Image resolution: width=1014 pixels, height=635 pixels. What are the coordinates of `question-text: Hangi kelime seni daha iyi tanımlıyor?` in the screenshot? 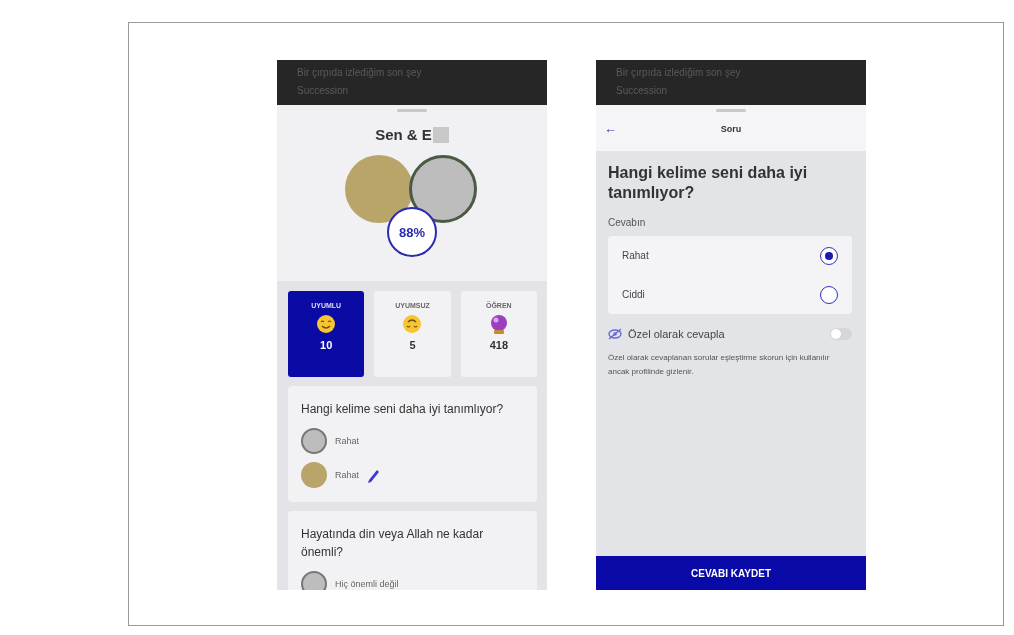 It's located at (403, 409).